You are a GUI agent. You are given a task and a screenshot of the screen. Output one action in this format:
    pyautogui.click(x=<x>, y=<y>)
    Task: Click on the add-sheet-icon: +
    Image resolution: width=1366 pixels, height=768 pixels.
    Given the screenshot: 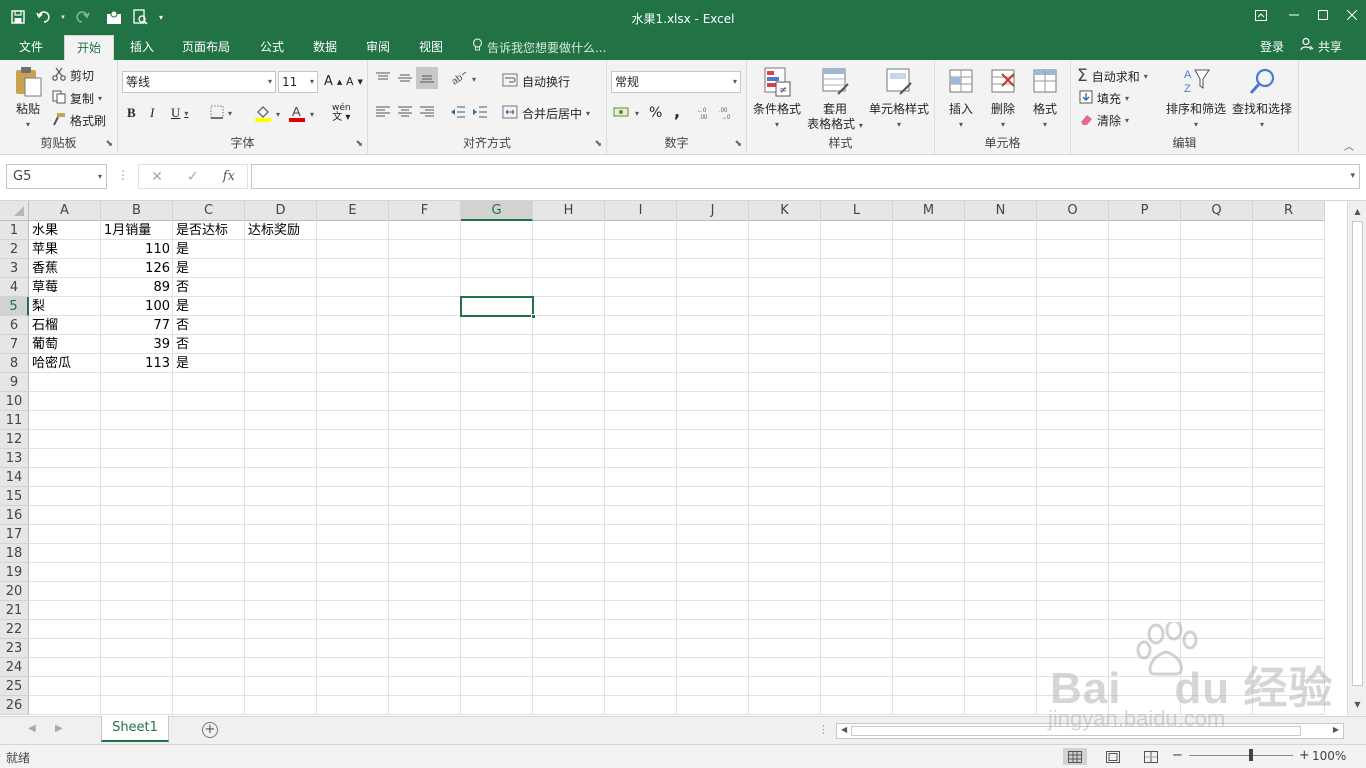 What is the action you would take?
    pyautogui.click(x=210, y=730)
    